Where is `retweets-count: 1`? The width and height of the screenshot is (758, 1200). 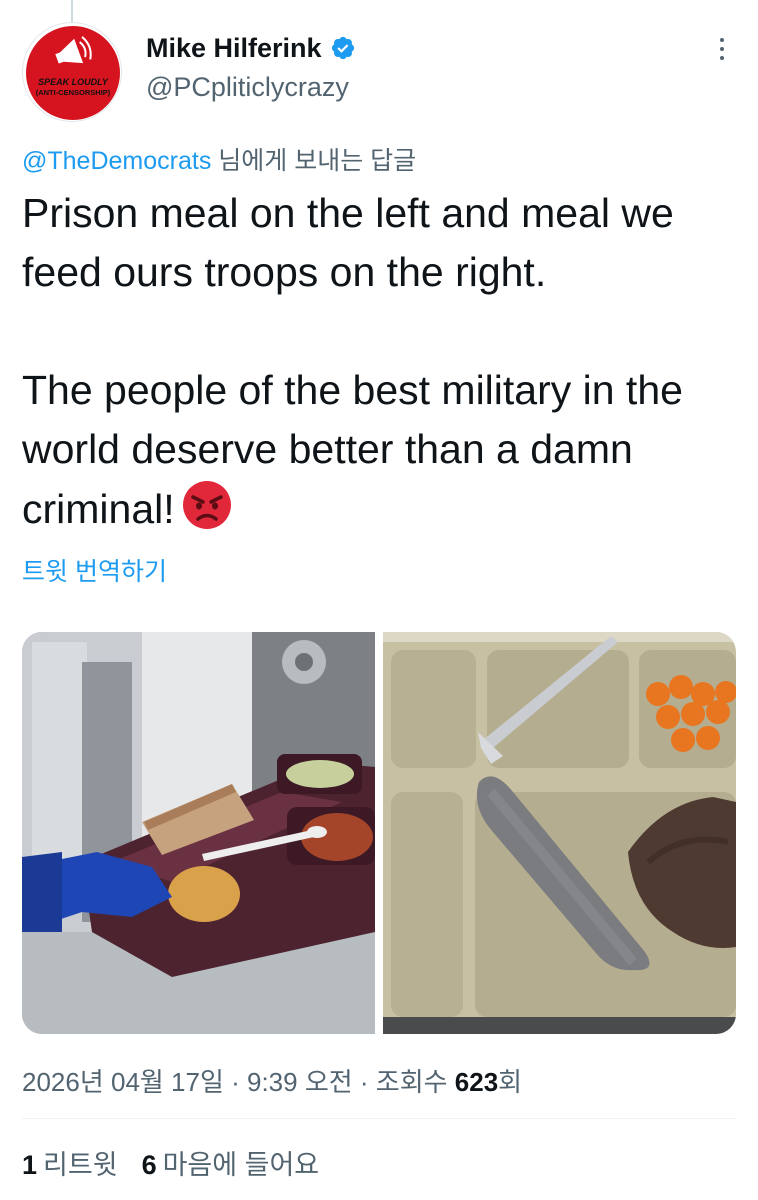 retweets-count: 1 is located at coordinates (30, 1165).